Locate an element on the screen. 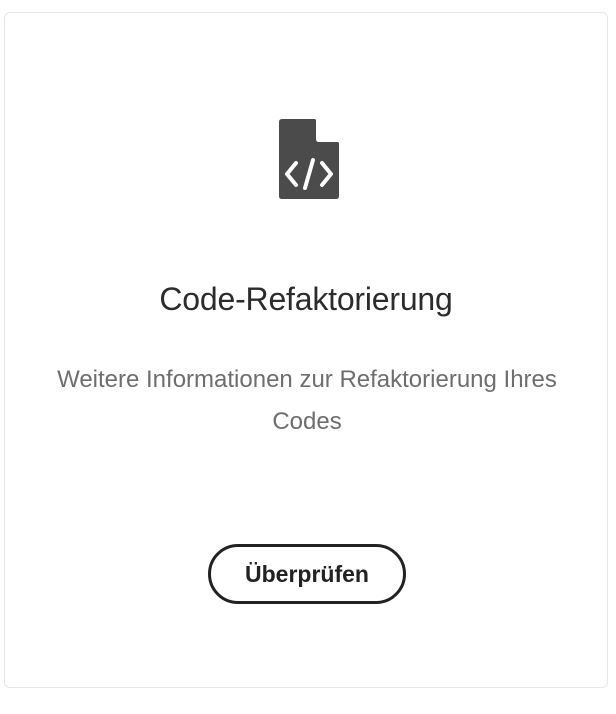 The height and width of the screenshot is (714, 616). card-title: Code-Refaktorierung is located at coordinates (306, 299).